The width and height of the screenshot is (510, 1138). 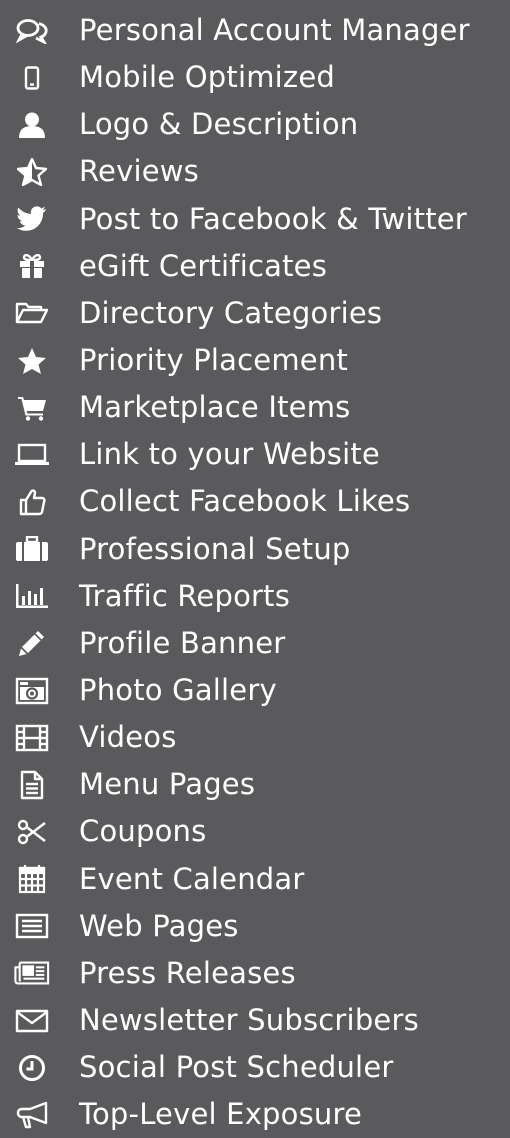 I want to click on feature-label: Link to your Website, so click(x=229, y=454).